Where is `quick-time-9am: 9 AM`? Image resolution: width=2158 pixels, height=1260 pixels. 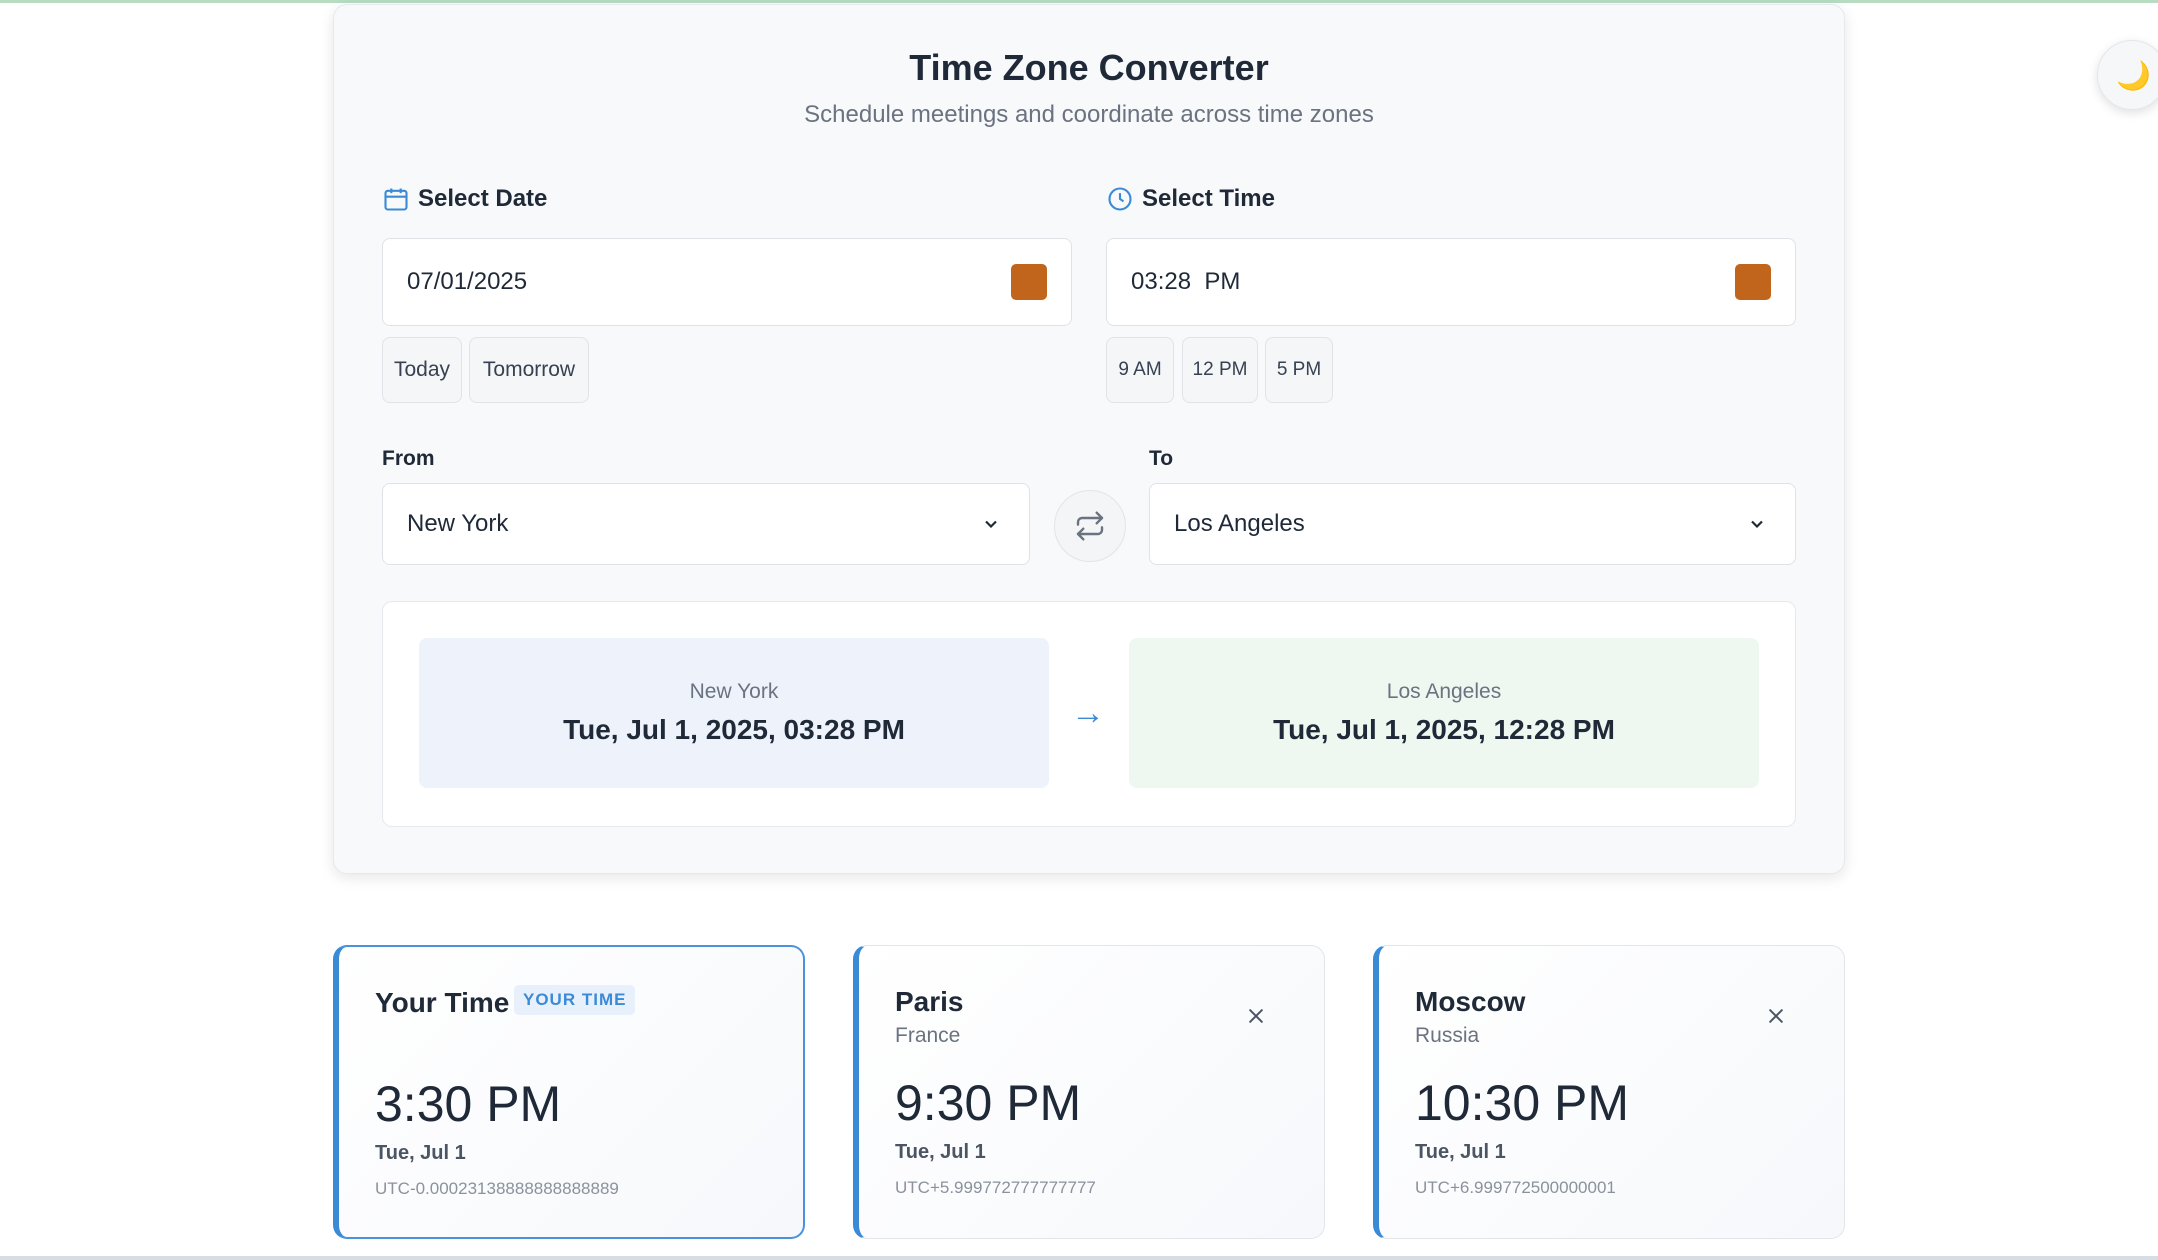
quick-time-9am: 9 AM is located at coordinates (1140, 370).